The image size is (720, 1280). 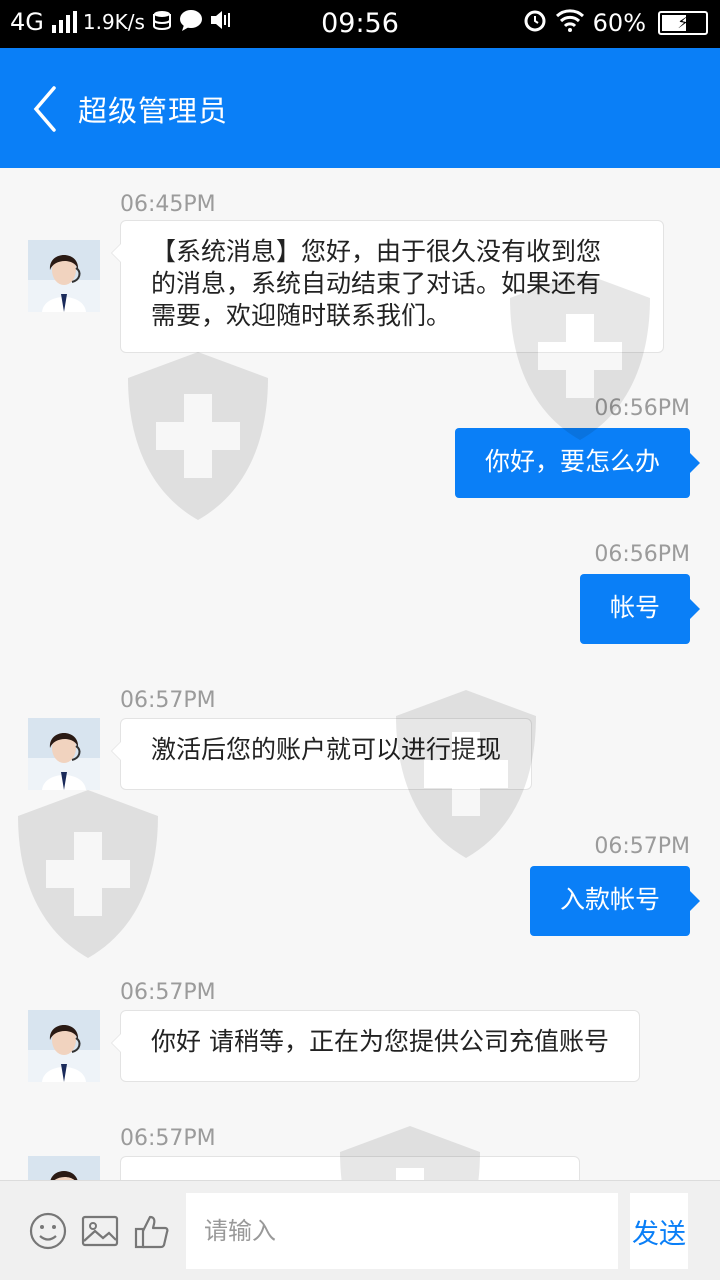 I want to click on message-input, so click(x=402, y=1231).